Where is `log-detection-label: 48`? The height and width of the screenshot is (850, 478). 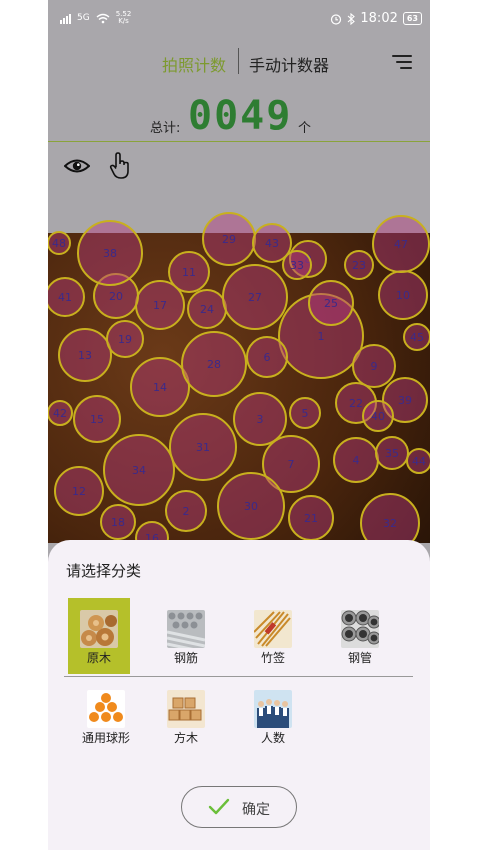 log-detection-label: 48 is located at coordinates (59, 243).